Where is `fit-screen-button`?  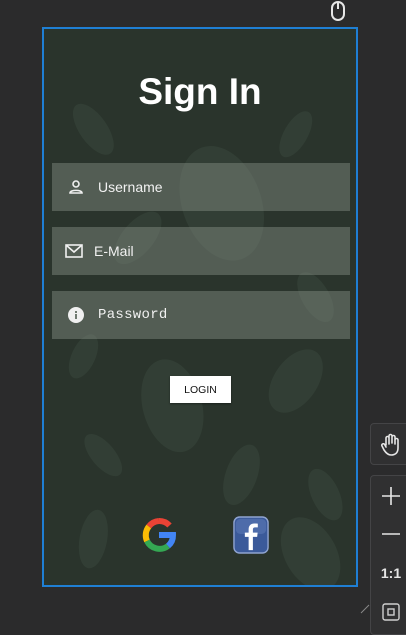
fit-screen-button is located at coordinates (388, 612).